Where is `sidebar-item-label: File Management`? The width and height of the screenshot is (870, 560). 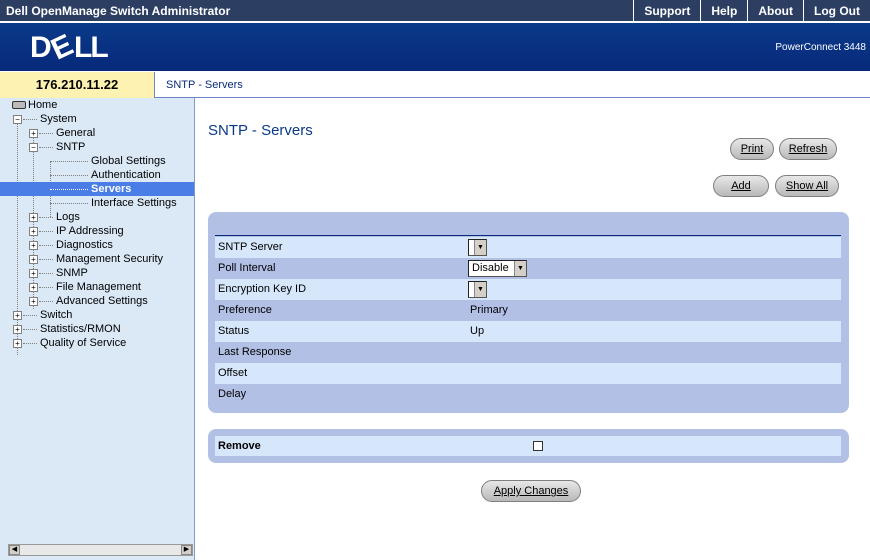 sidebar-item-label: File Management is located at coordinates (98, 287).